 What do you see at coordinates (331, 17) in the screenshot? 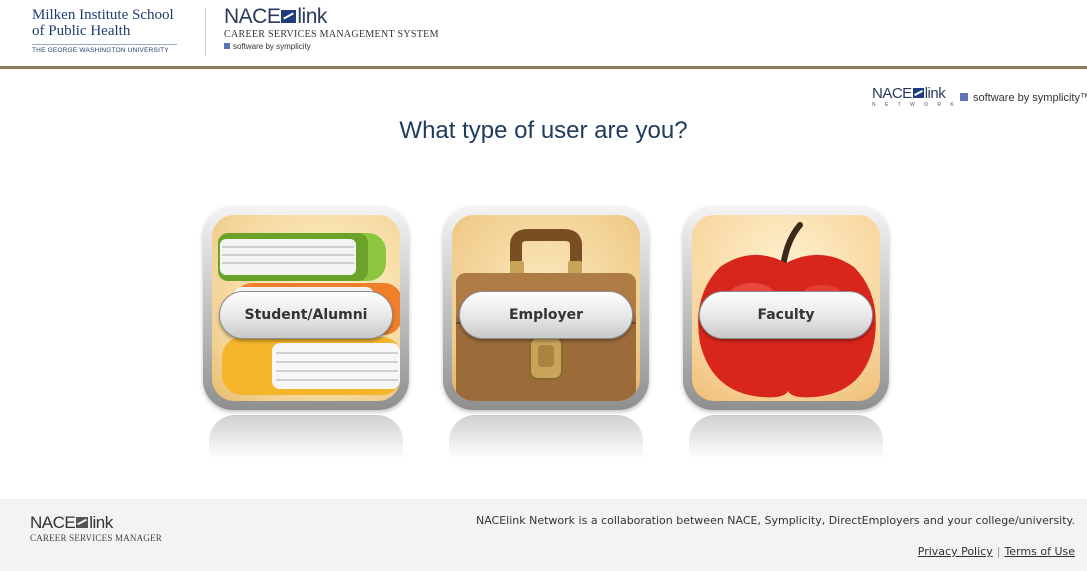
I see `nacelink-logo: NACE link` at bounding box center [331, 17].